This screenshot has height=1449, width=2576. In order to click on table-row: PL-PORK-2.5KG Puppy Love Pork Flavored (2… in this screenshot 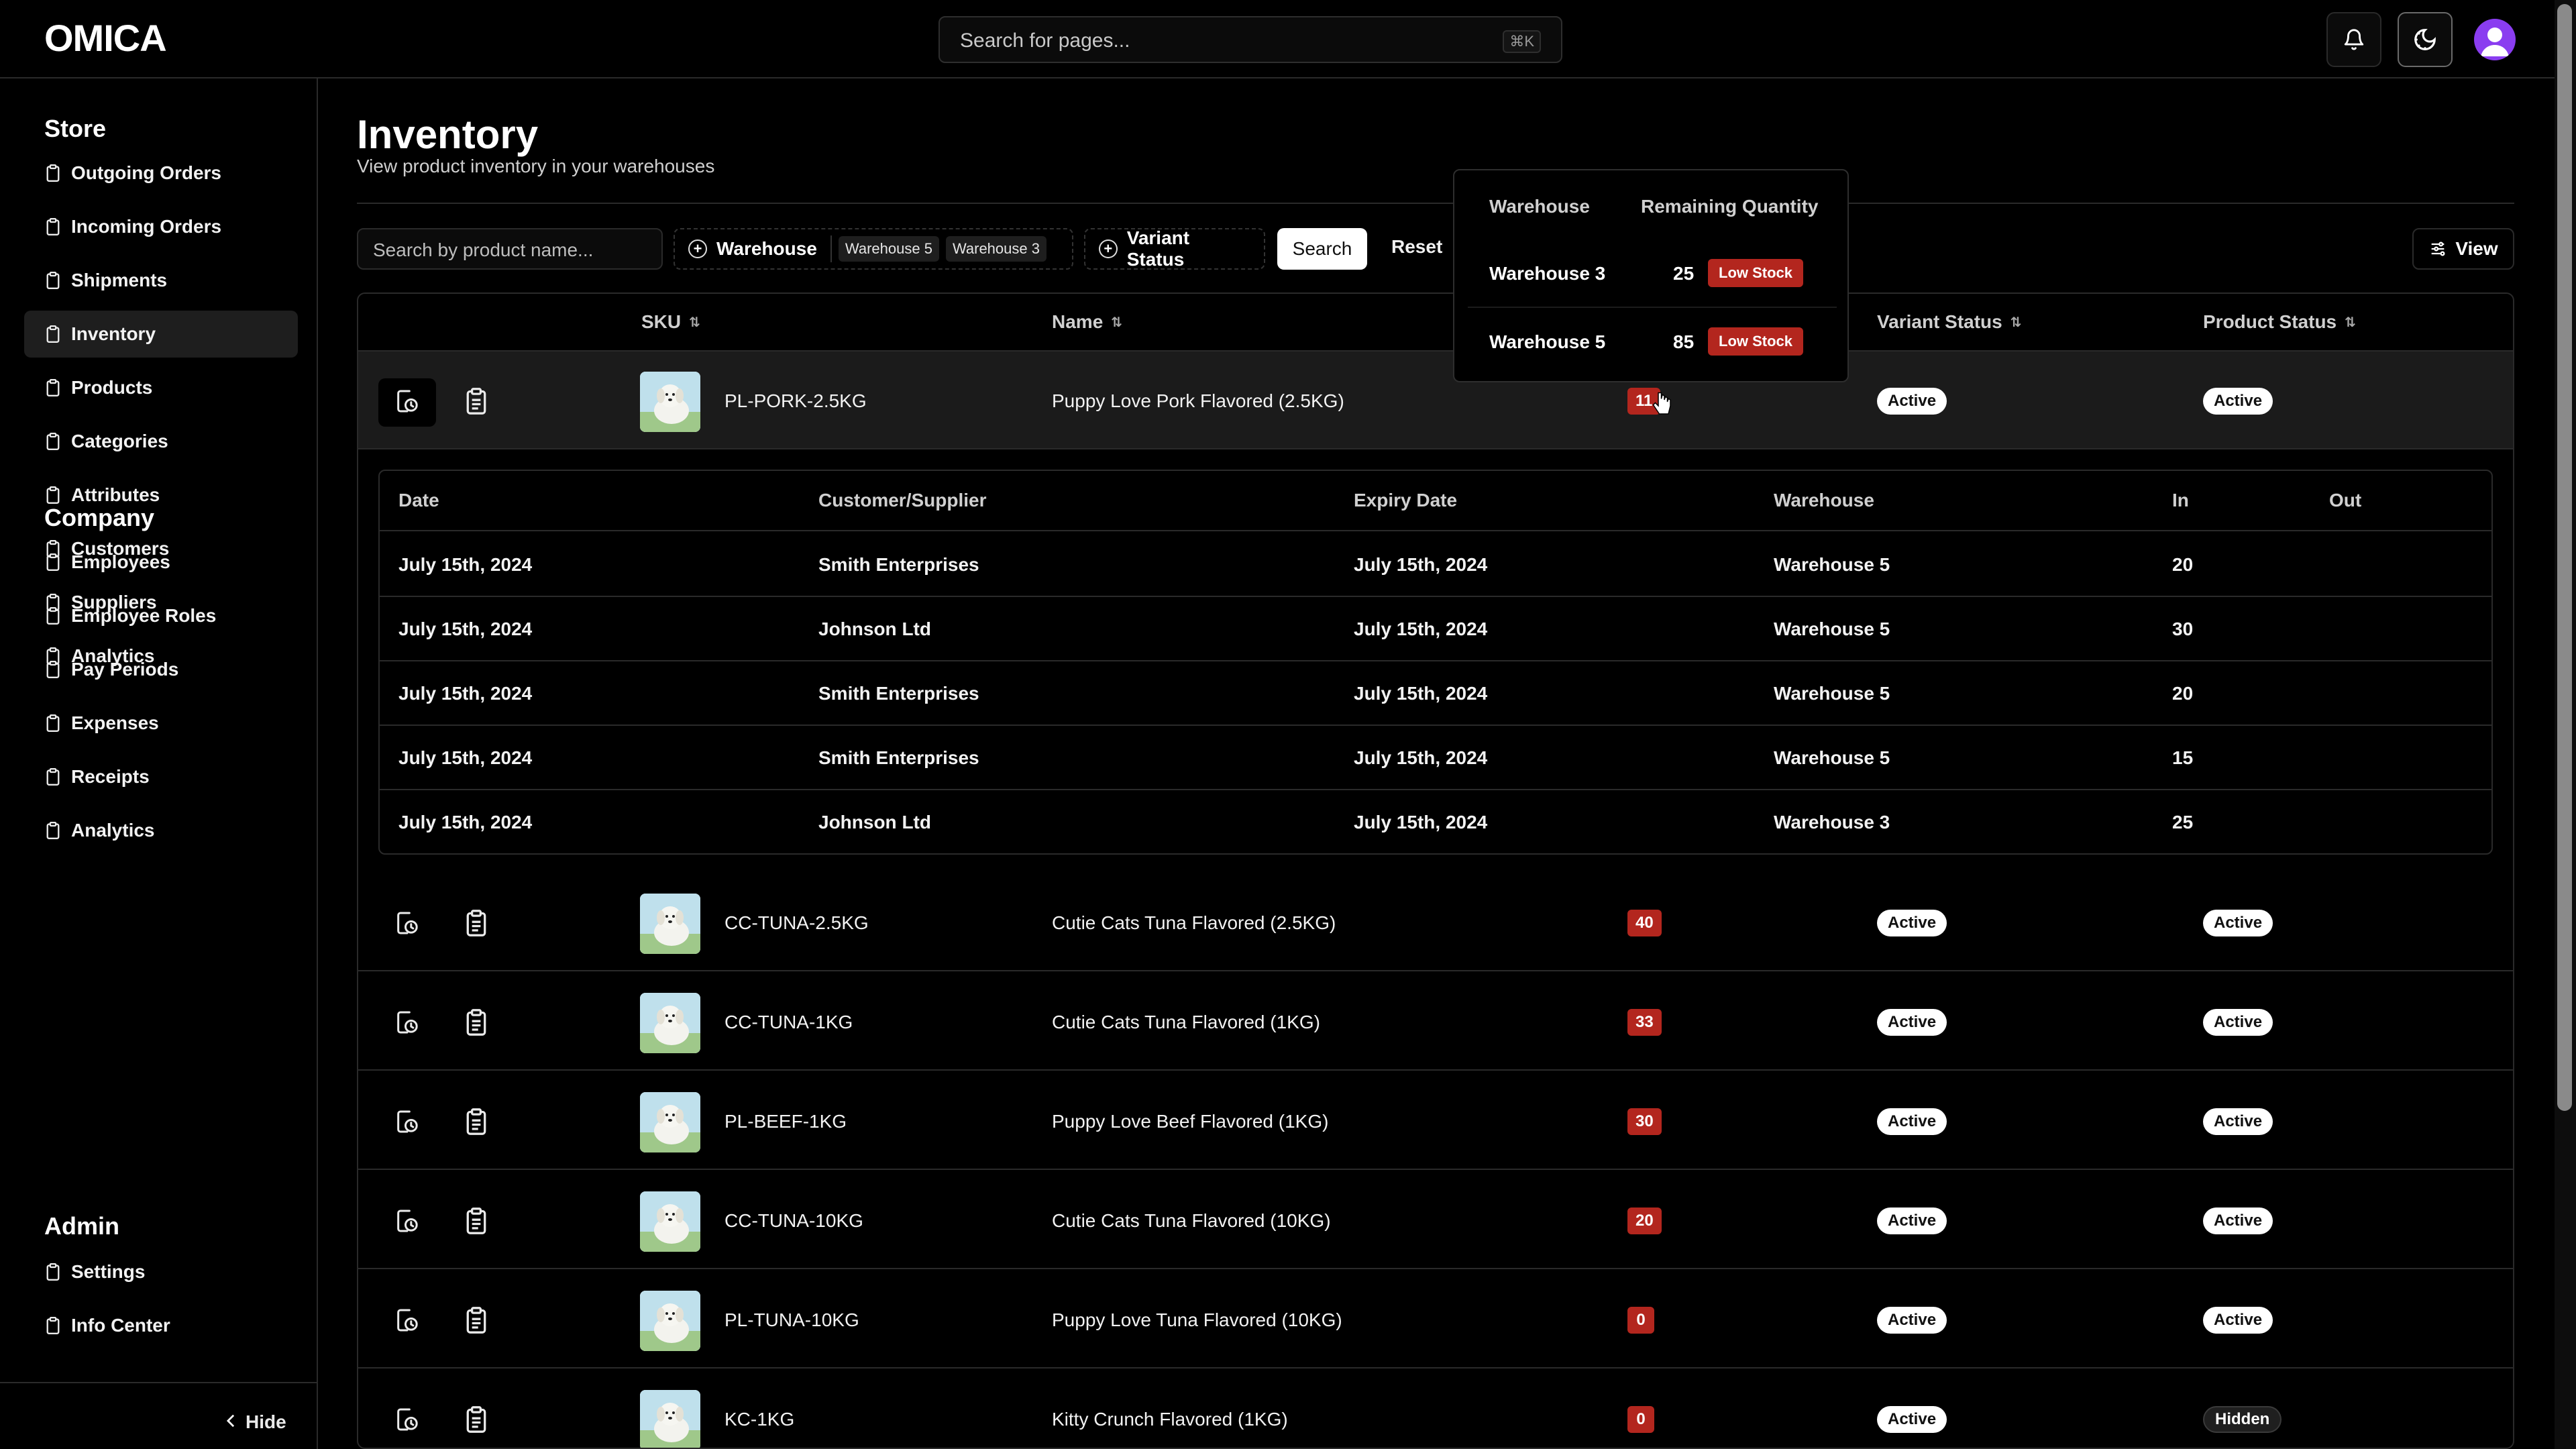, I will do `click(1435, 400)`.